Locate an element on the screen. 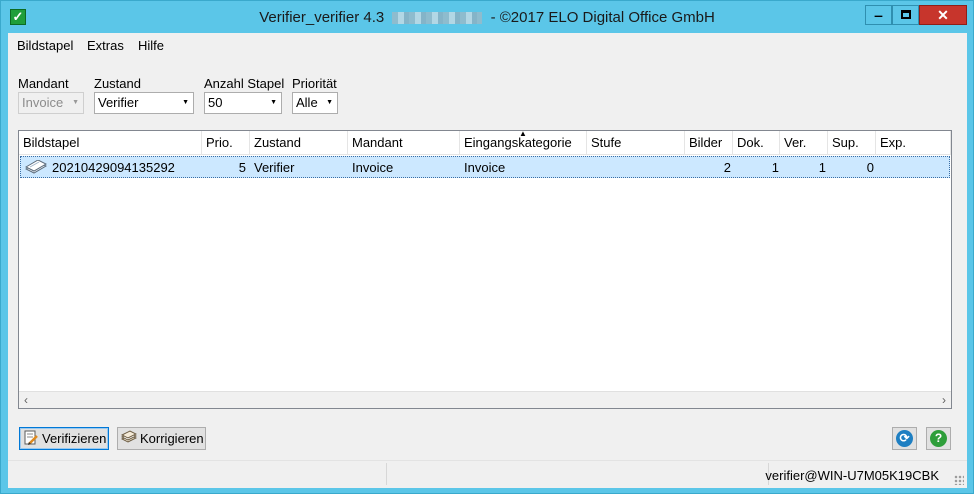 The height and width of the screenshot is (494, 974). cell-dok: 1 is located at coordinates (775, 167).